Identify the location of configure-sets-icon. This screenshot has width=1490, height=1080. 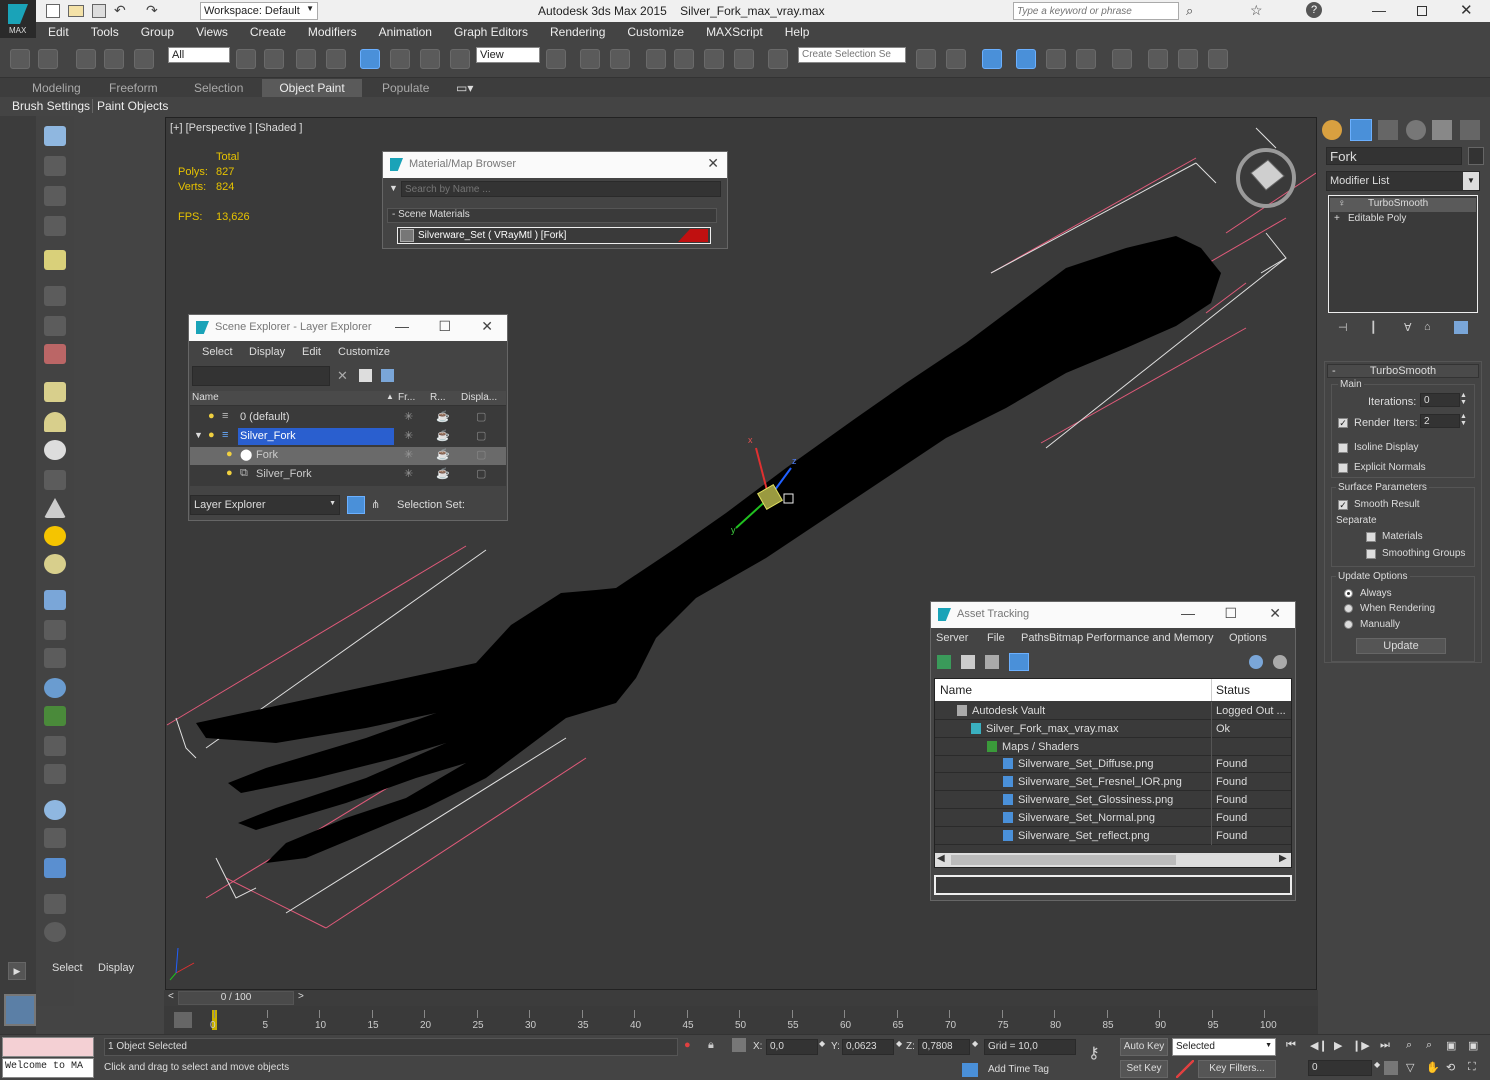
(1461, 327).